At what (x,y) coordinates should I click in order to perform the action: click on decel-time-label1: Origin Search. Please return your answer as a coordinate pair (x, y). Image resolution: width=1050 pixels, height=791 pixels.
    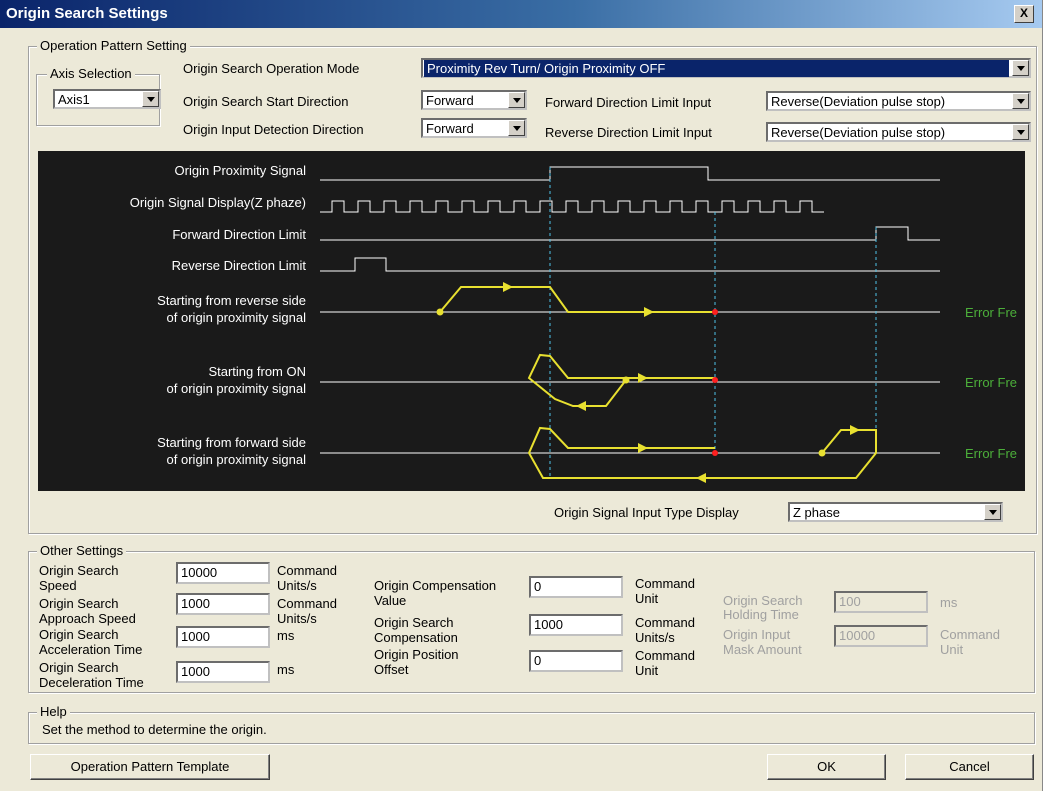
    Looking at the image, I should click on (79, 667).